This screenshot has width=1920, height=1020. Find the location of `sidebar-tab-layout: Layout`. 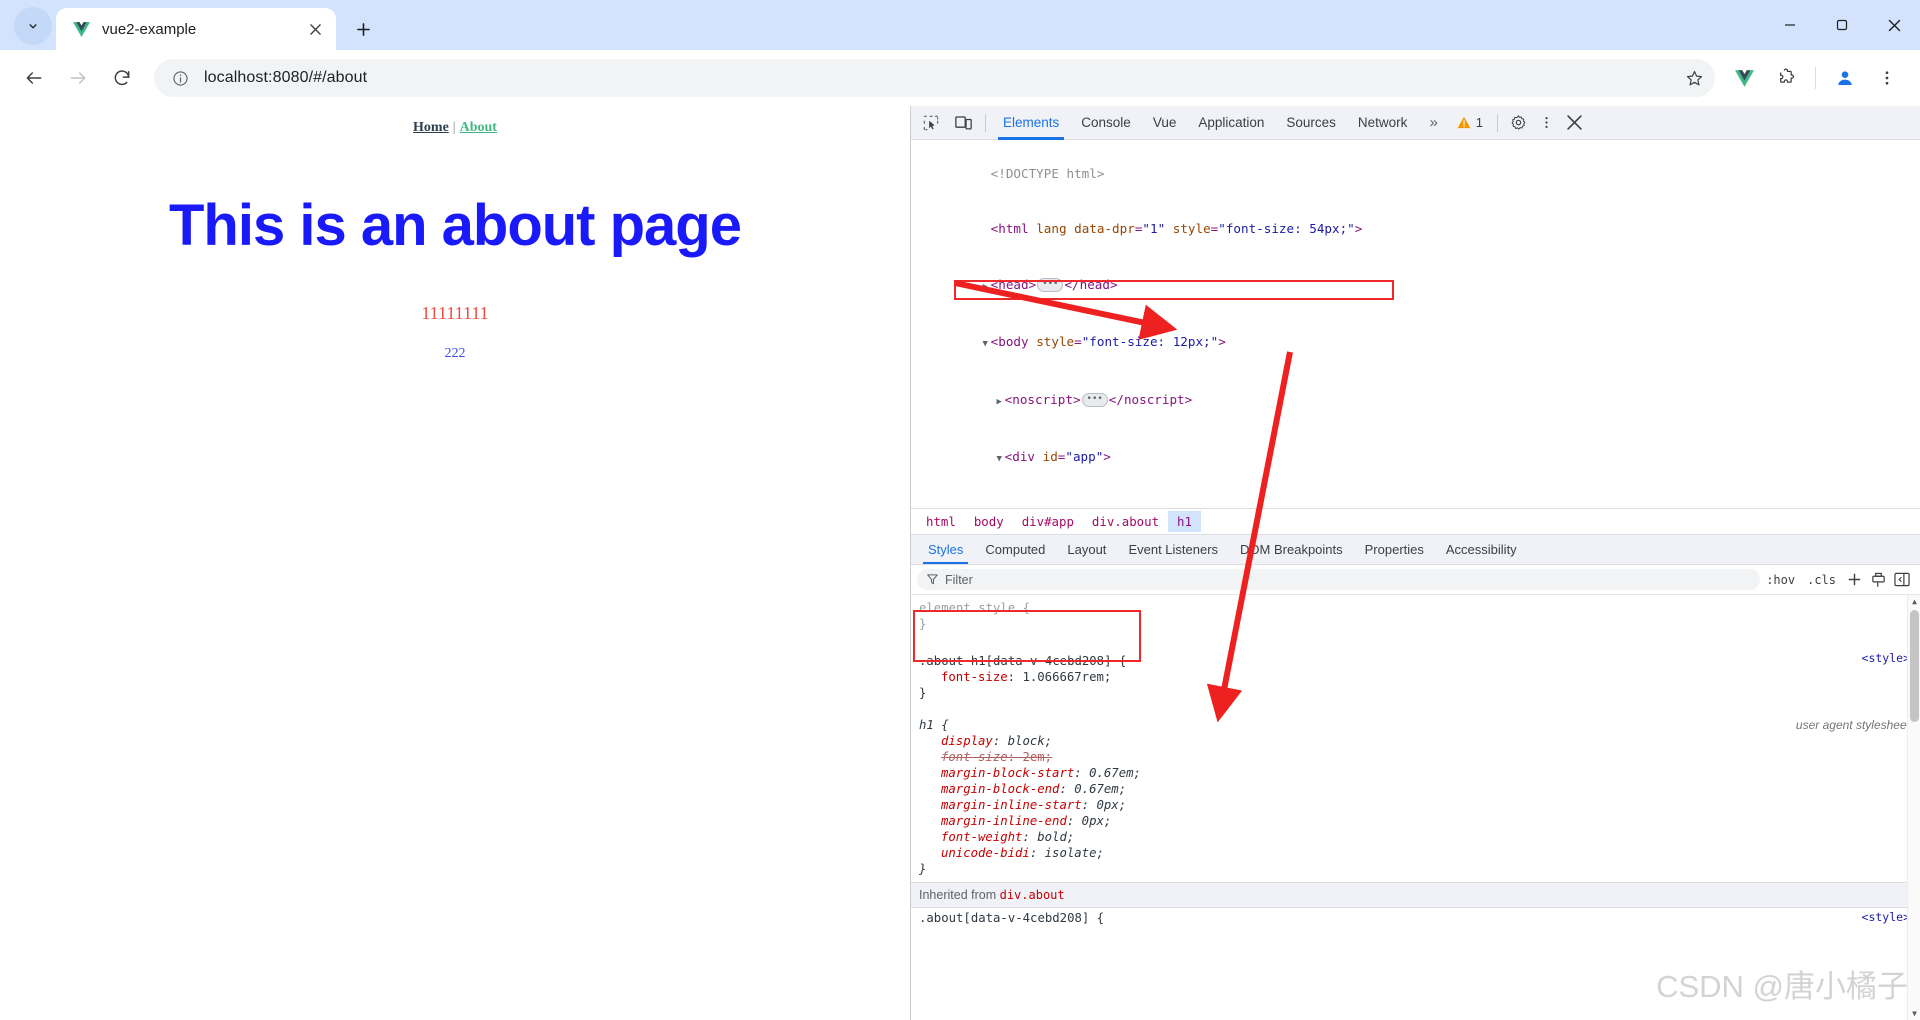

sidebar-tab-layout: Layout is located at coordinates (1086, 549).